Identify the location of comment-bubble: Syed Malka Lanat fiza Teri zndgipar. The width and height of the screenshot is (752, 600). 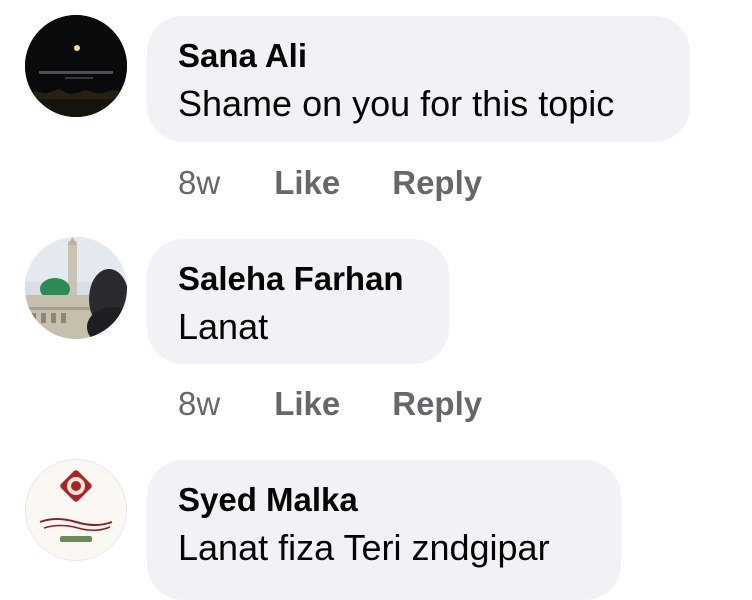
(384, 530).